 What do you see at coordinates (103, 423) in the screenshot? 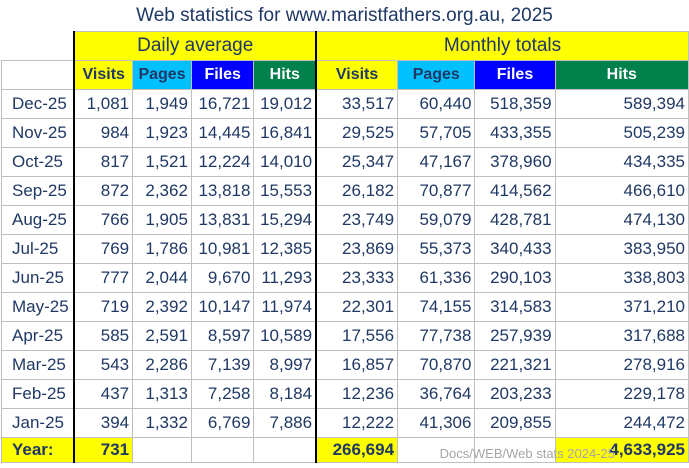
I see `daily-visits-cell: 394` at bounding box center [103, 423].